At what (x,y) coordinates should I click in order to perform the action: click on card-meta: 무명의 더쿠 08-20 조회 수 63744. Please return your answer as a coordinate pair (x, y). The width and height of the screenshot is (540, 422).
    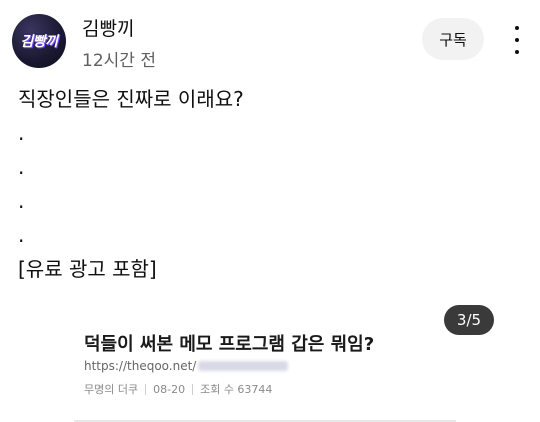
    Looking at the image, I should click on (178, 389).